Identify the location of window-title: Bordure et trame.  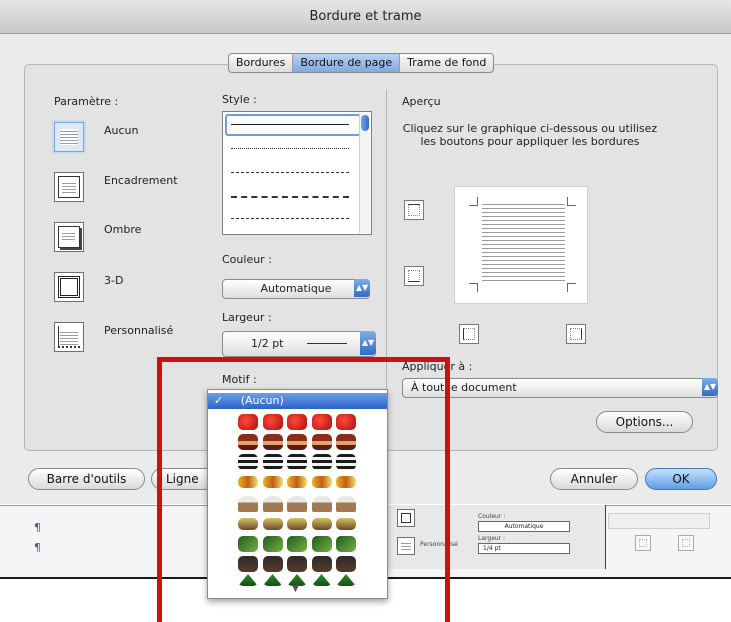
(365, 16).